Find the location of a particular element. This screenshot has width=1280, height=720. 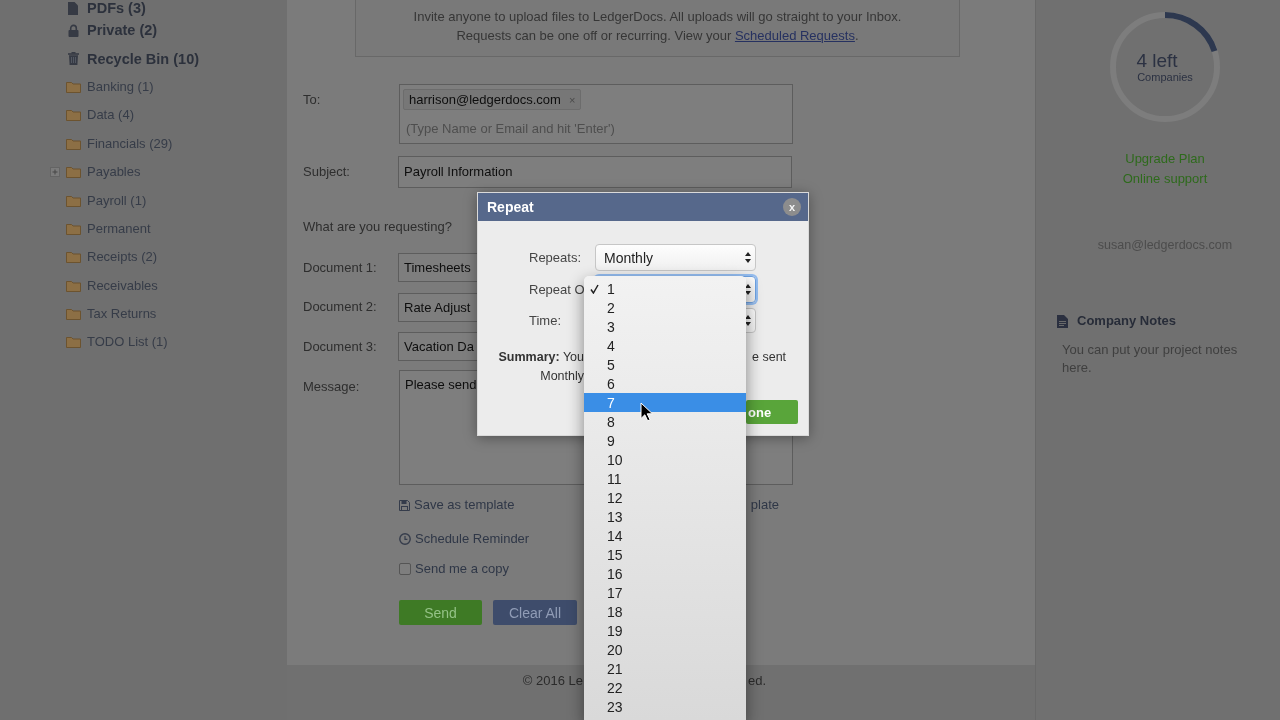

dropdown-option: 21 is located at coordinates (665, 668).